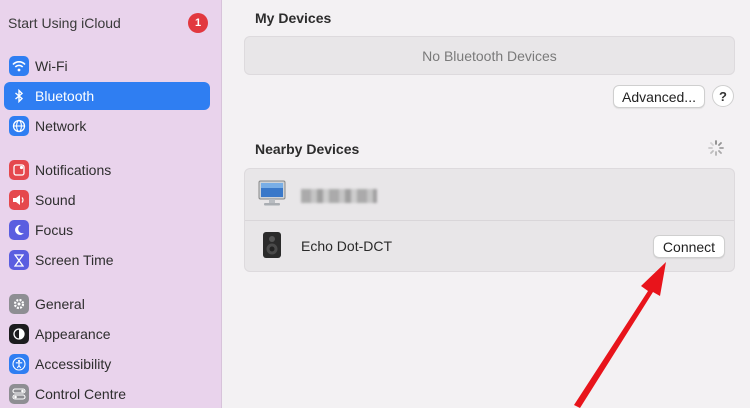 This screenshot has height=408, width=750. I want to click on moon-icon, so click(19, 230).